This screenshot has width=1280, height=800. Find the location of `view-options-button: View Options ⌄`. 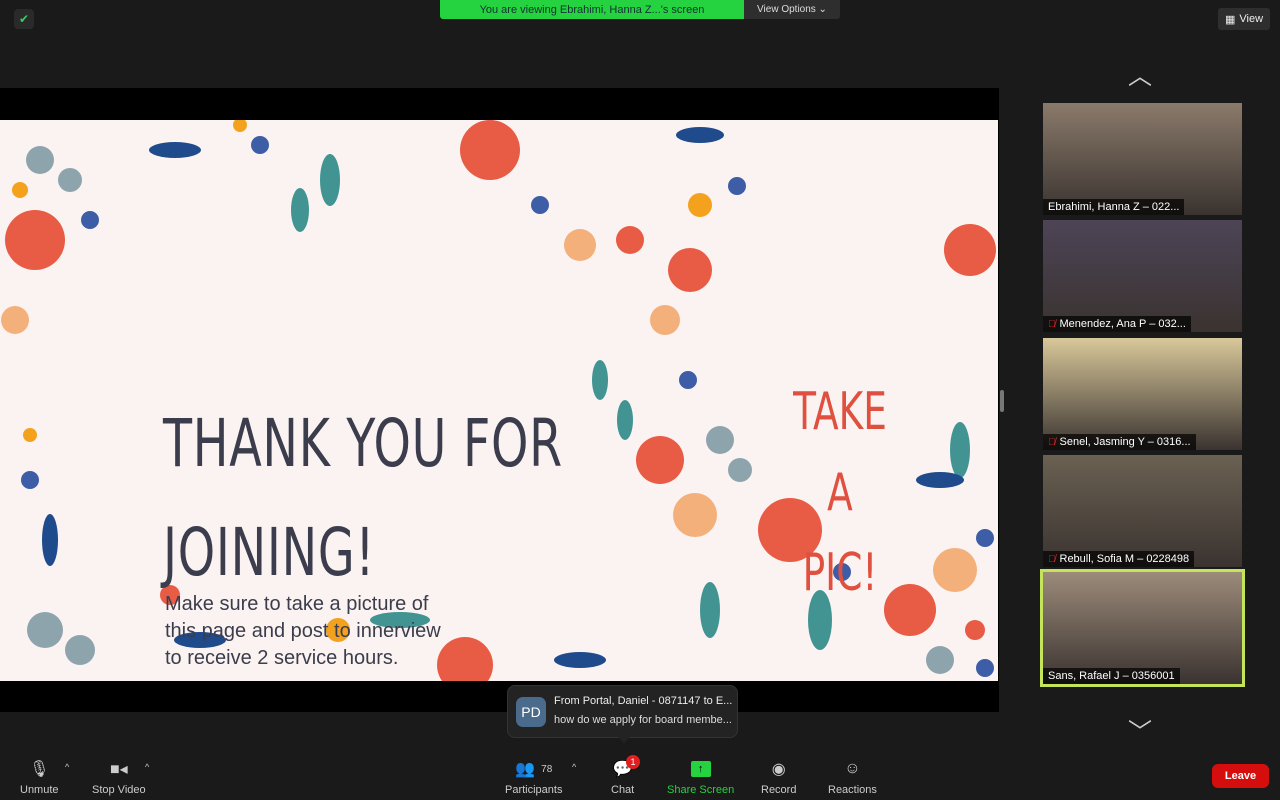

view-options-button: View Options ⌄ is located at coordinates (792, 9).